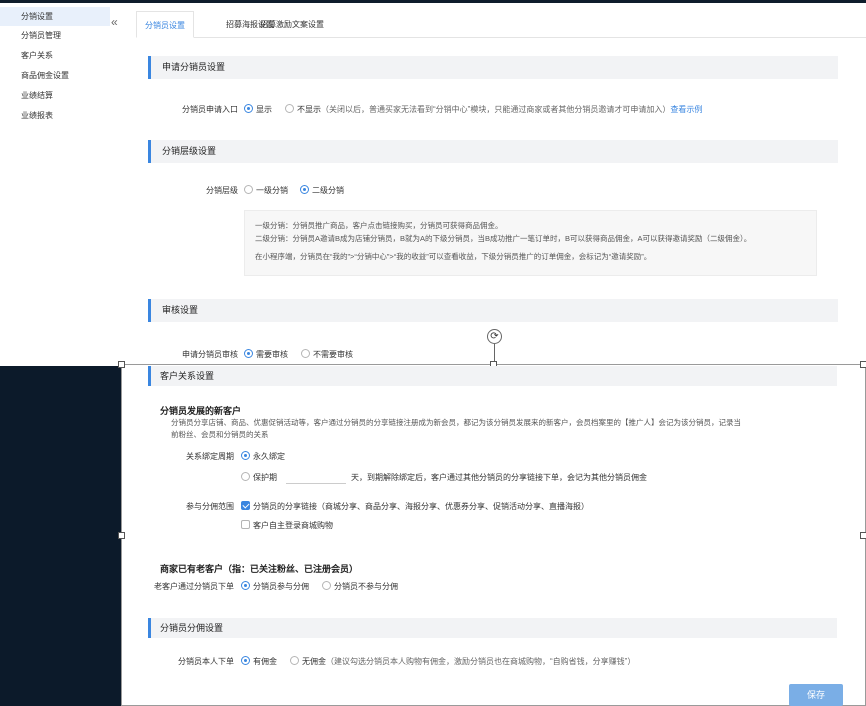 This screenshot has width=866, height=706. What do you see at coordinates (55, 95) in the screenshot?
I see `sidebar-item-settlement: 业绩结算` at bounding box center [55, 95].